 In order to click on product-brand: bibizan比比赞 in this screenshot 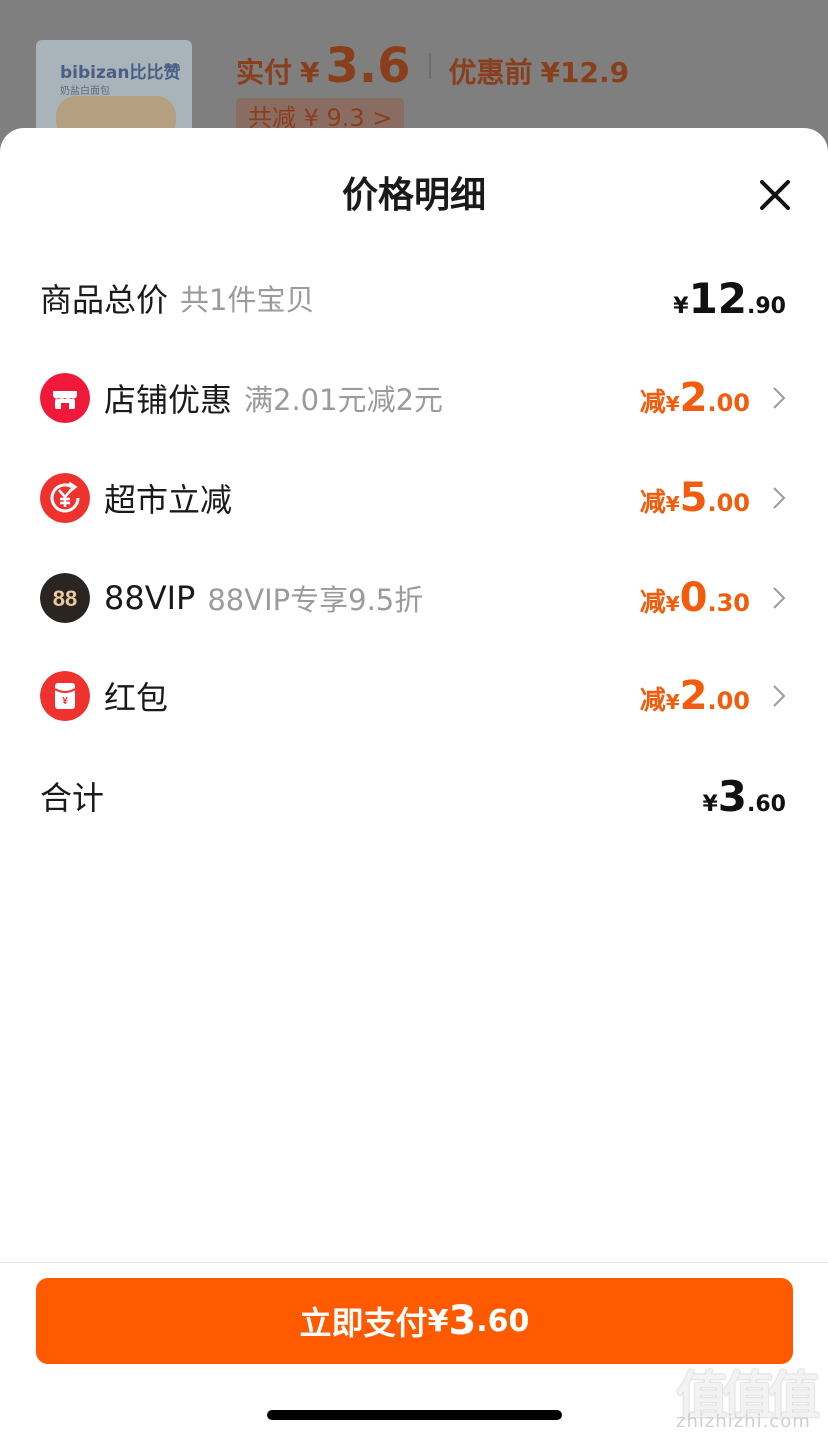, I will do `click(120, 73)`.